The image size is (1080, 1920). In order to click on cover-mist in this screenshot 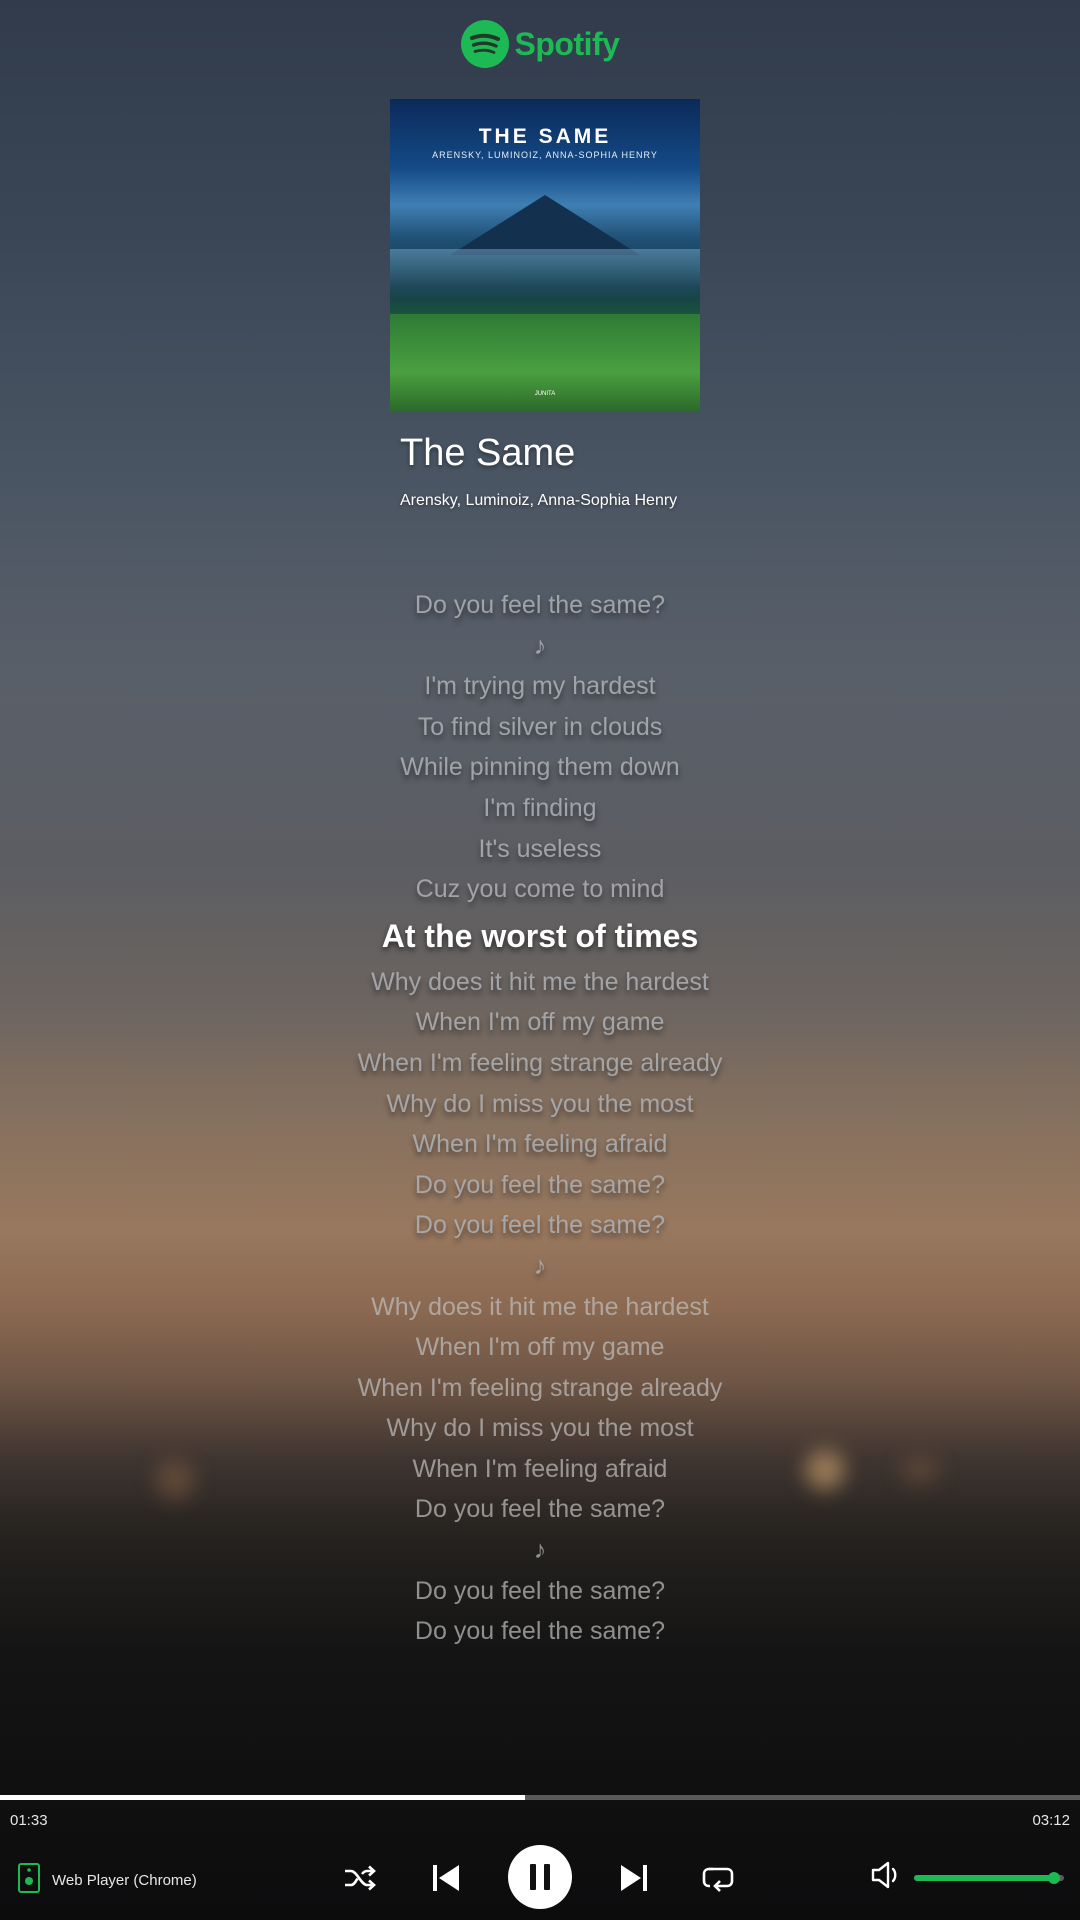, I will do `click(545, 274)`.